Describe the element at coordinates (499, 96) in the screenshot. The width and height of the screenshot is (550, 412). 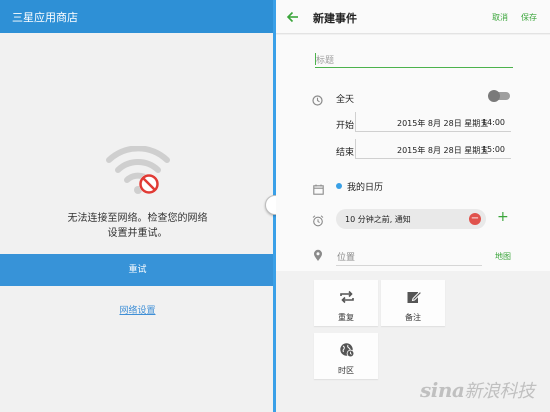
I see `all-day-toggle` at that location.